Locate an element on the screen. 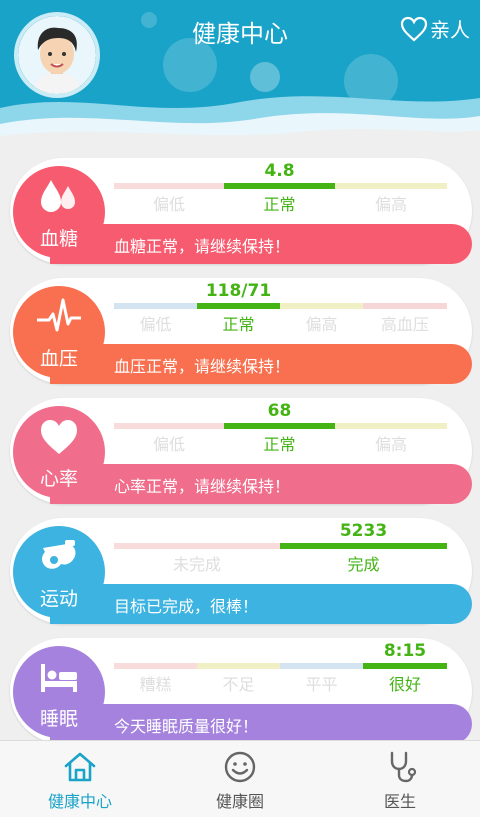 The height and width of the screenshot is (817, 480). indicator-label: 血压 is located at coordinates (58, 359).